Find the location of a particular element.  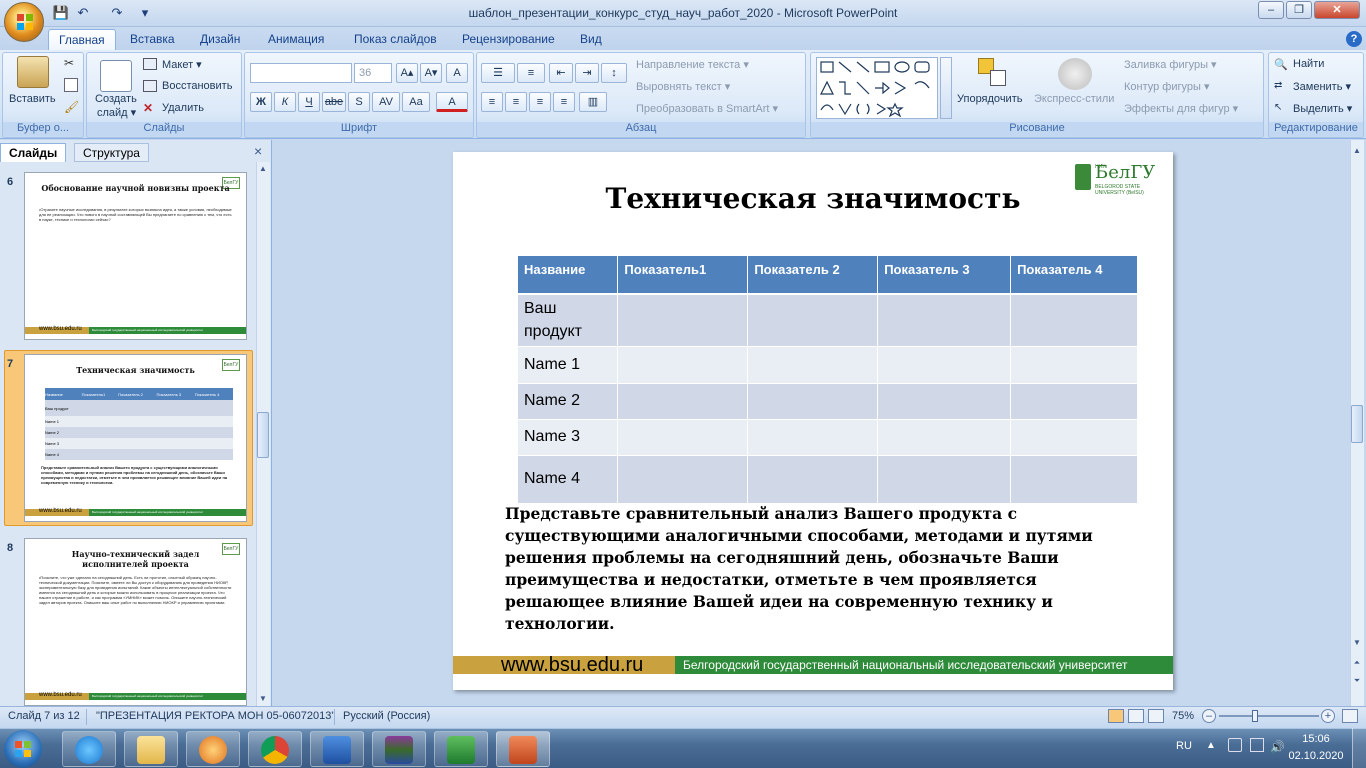

tab-home: Главная is located at coordinates (82, 39).